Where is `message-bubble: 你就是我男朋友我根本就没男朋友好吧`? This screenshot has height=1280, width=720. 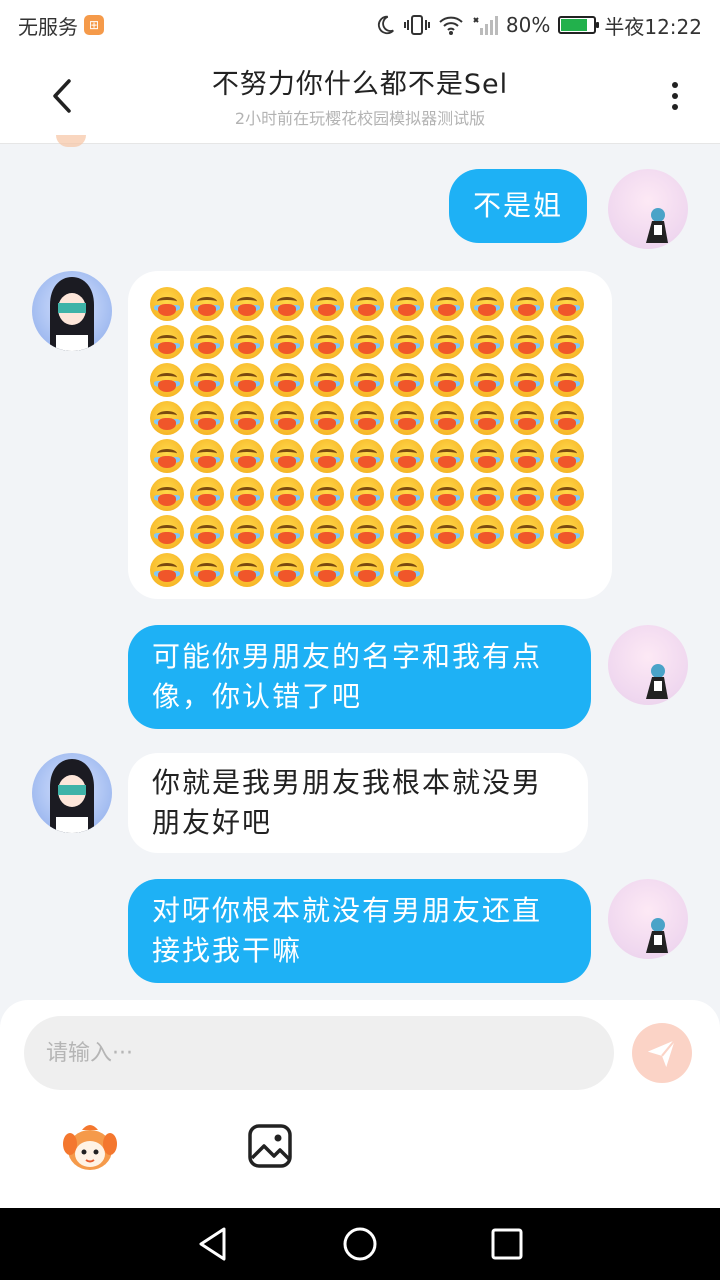 message-bubble: 你就是我男朋友我根本就没男朋友好吧 is located at coordinates (358, 803).